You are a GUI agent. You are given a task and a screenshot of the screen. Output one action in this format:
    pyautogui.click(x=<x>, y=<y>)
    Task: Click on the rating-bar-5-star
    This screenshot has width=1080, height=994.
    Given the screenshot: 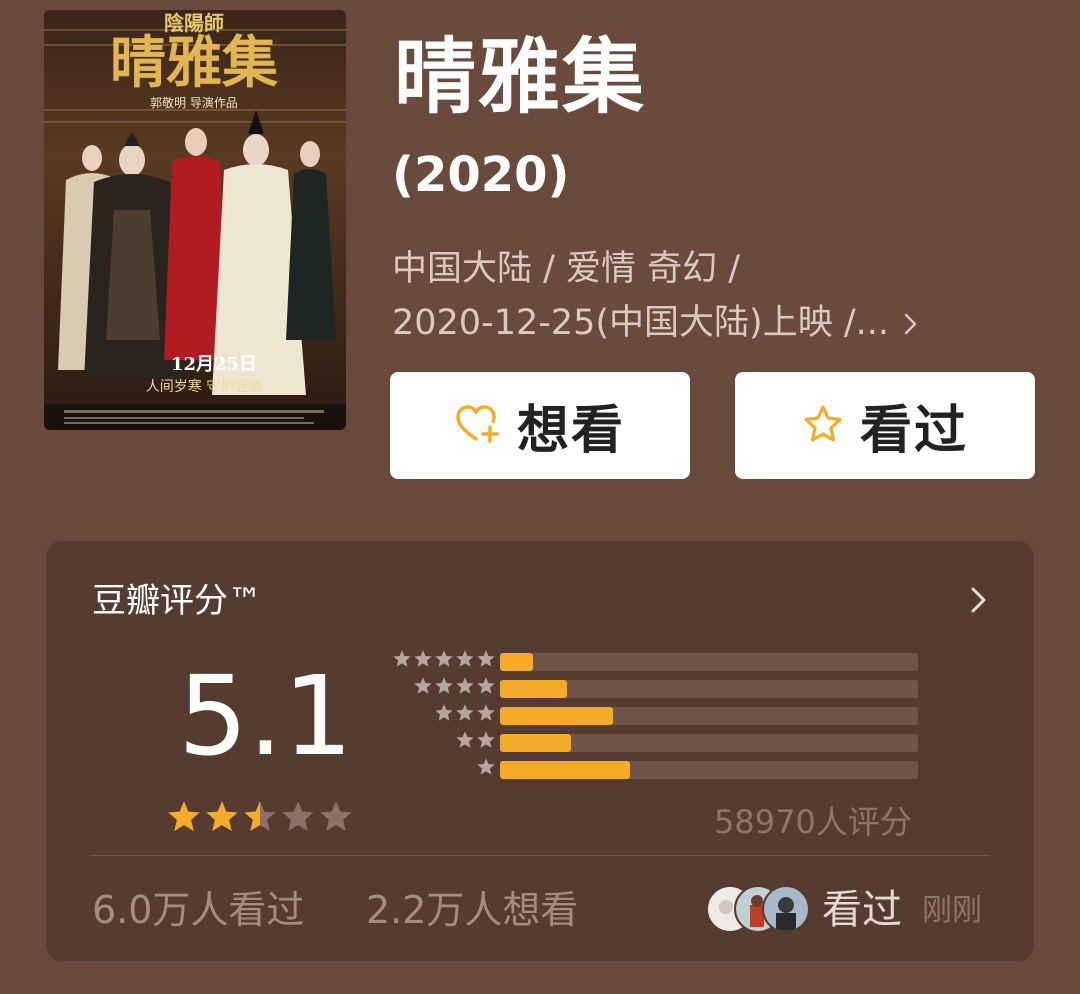 What is the action you would take?
    pyautogui.click(x=656, y=660)
    